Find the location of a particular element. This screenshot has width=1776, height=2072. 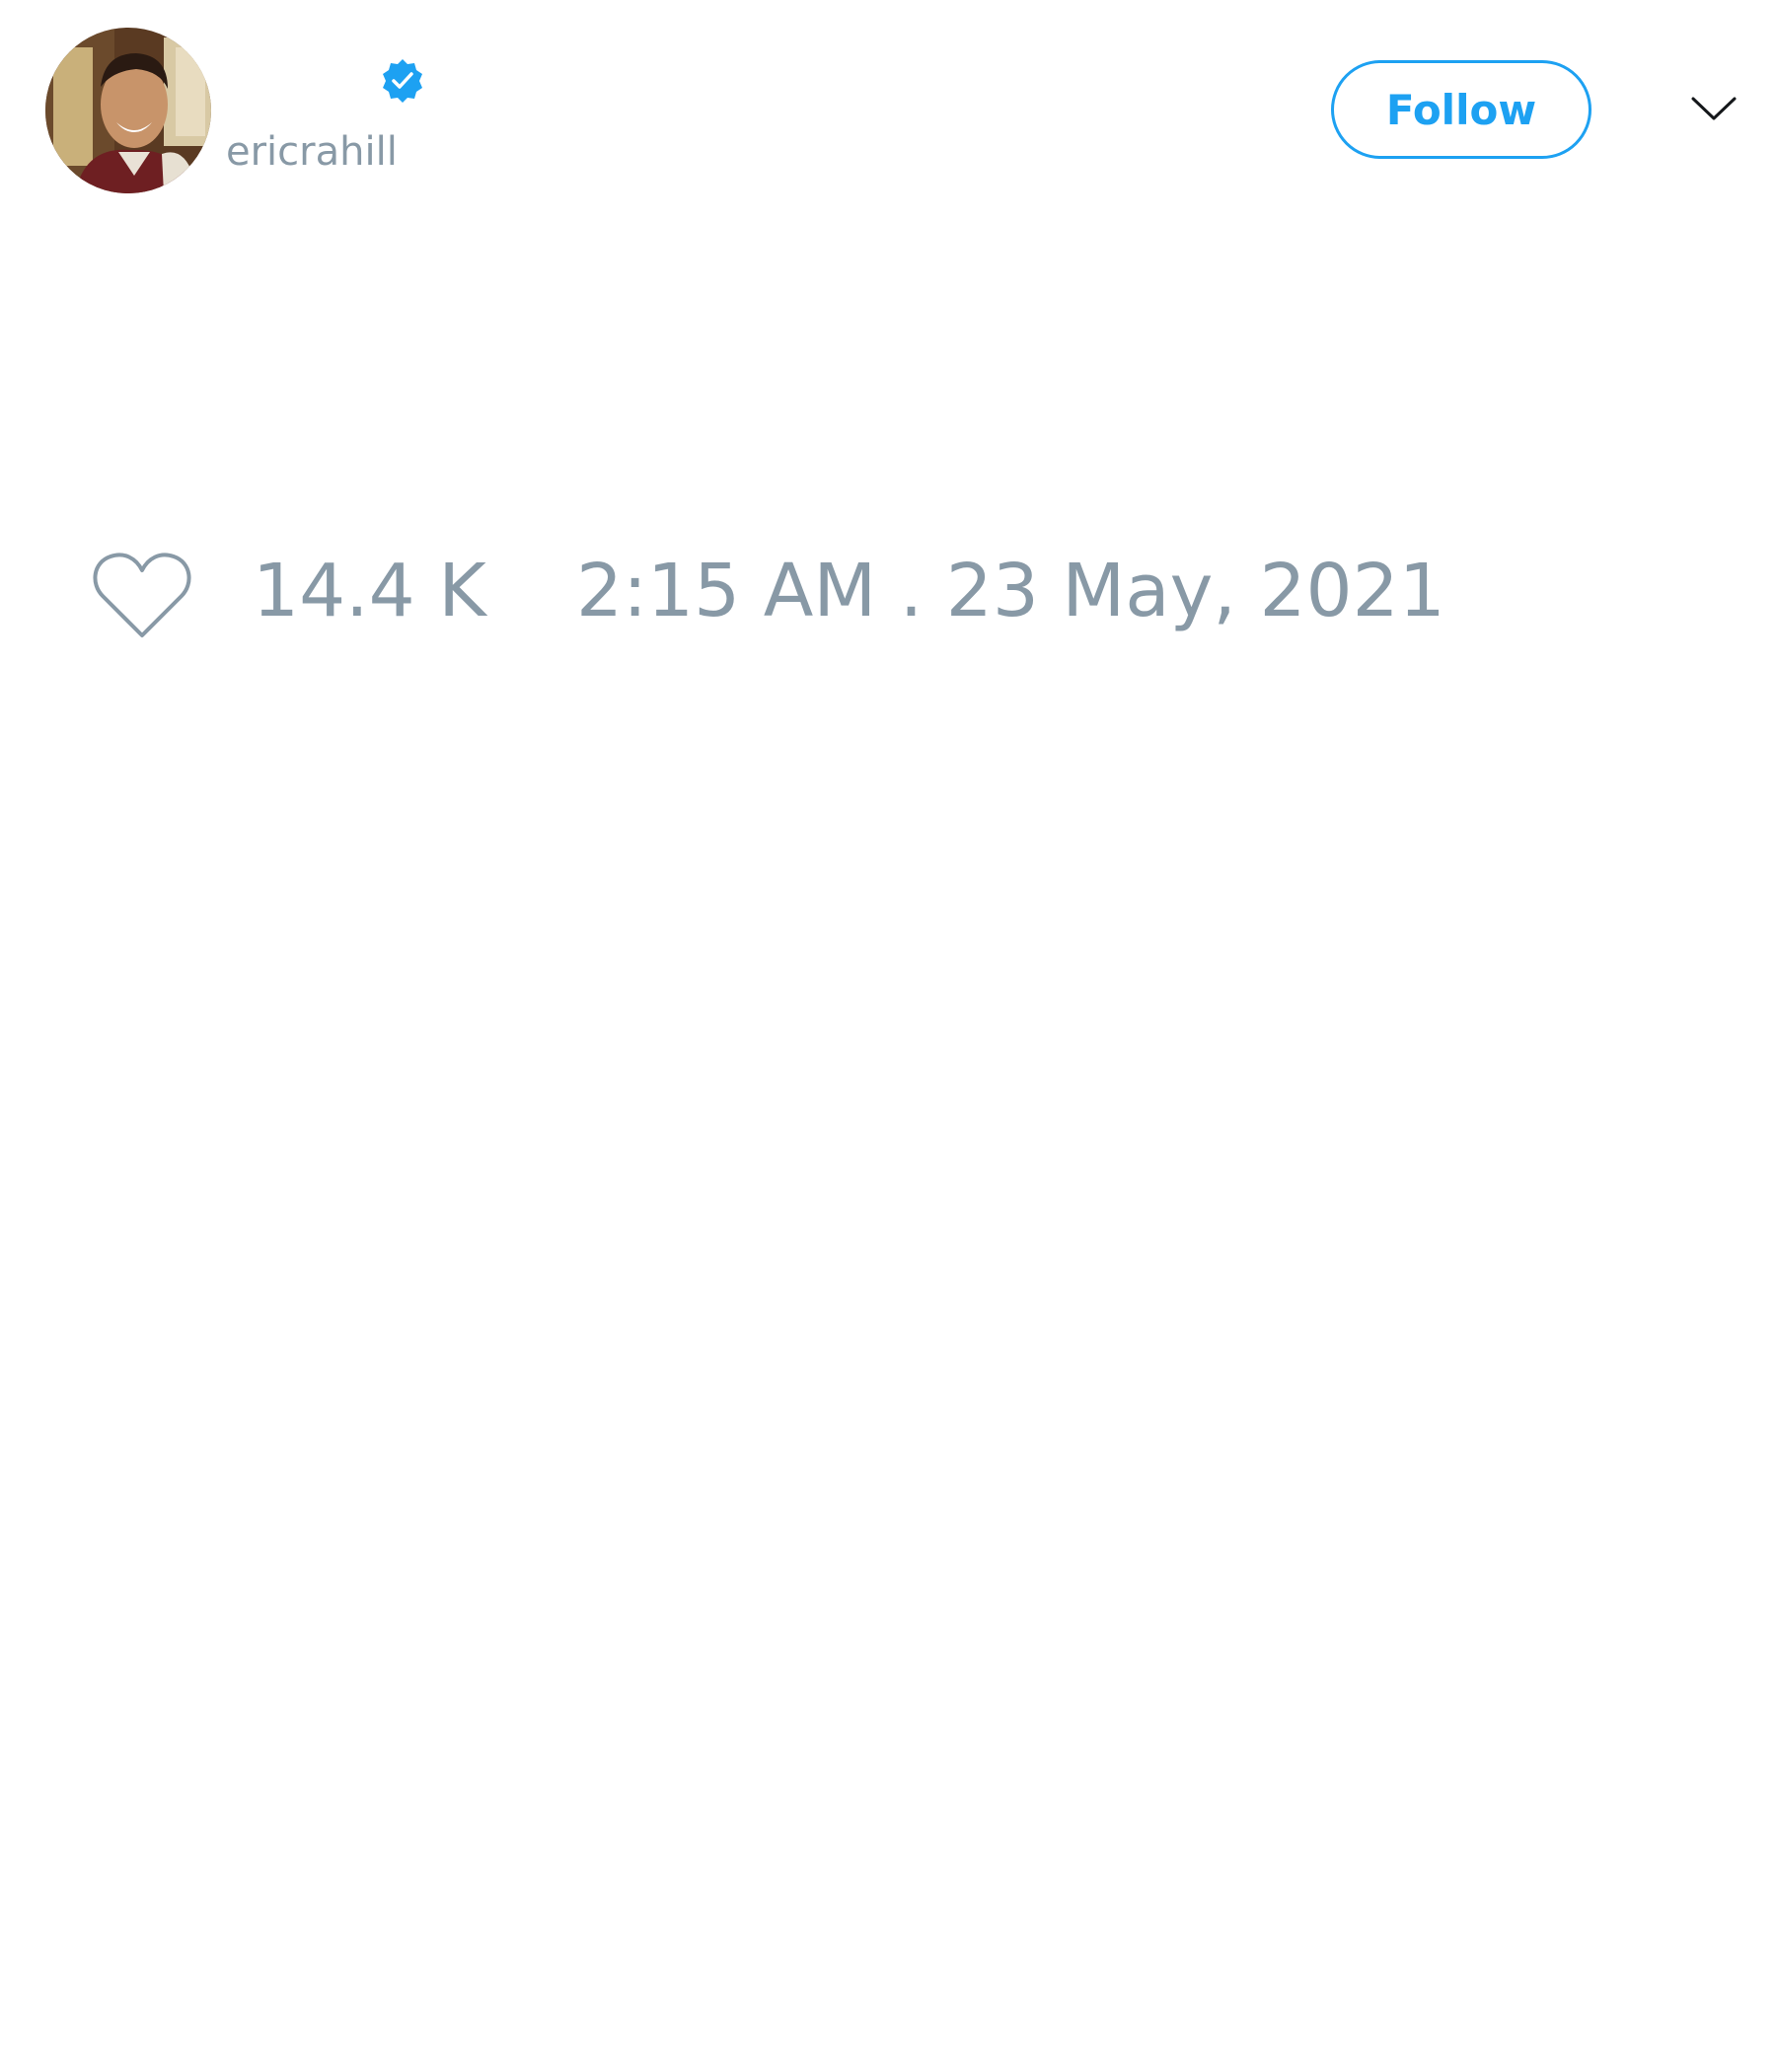

tweet-header: ericrahill Follow is located at coordinates (888, 109).